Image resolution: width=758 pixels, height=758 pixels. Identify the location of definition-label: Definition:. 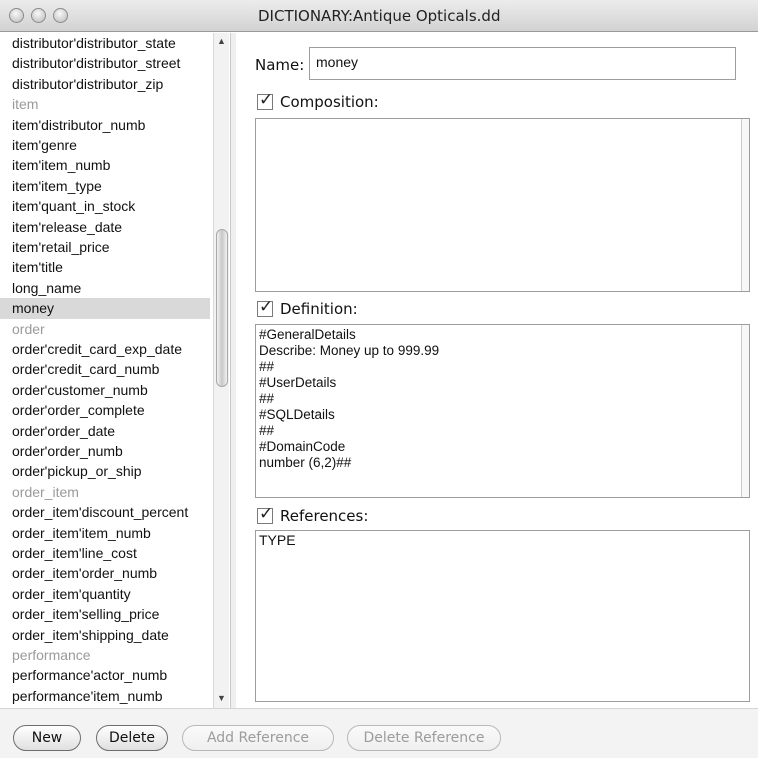
(319, 309).